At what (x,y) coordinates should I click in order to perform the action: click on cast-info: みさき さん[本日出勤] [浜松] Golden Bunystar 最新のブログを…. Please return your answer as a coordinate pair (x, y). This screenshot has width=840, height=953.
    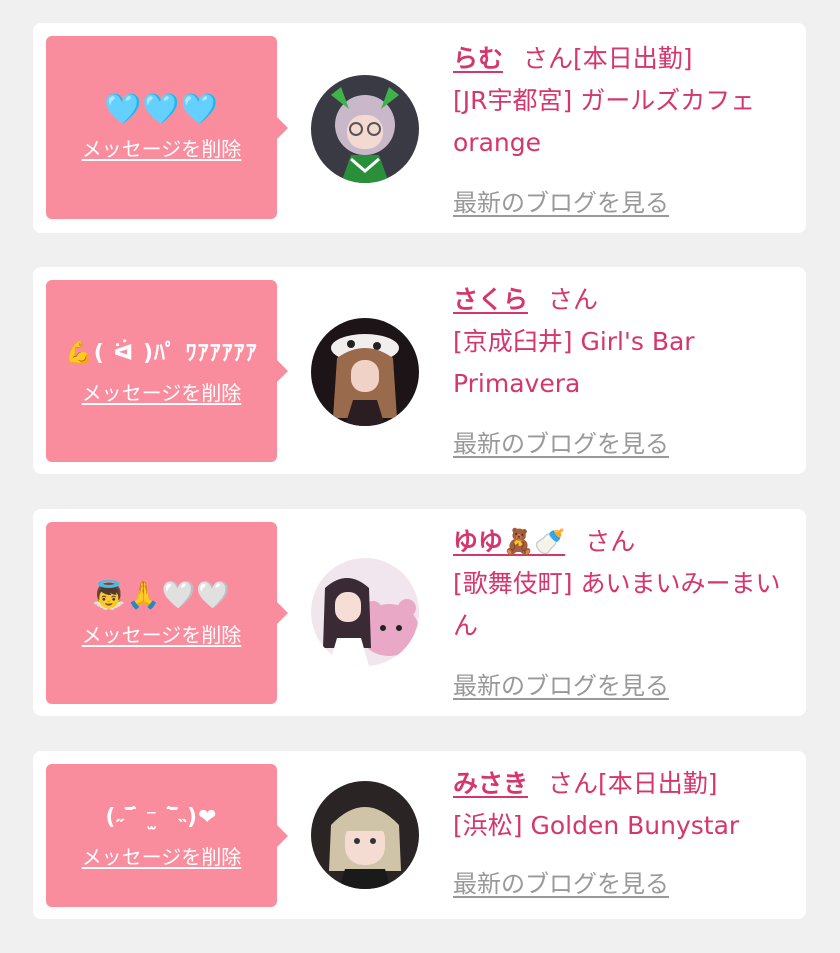
    Looking at the image, I should click on (619, 830).